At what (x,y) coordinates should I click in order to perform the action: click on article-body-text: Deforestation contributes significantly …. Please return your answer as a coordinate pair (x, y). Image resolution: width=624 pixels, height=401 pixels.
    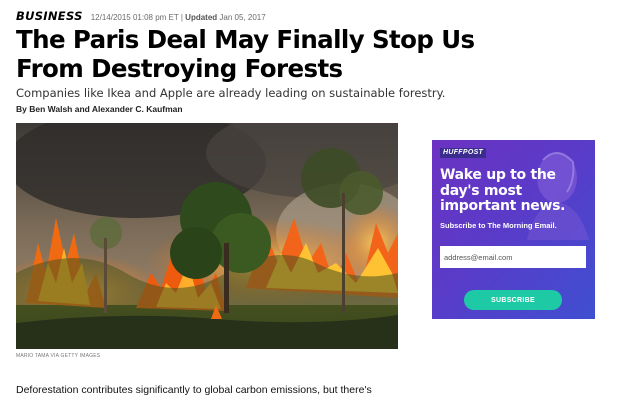
    Looking at the image, I should click on (194, 392).